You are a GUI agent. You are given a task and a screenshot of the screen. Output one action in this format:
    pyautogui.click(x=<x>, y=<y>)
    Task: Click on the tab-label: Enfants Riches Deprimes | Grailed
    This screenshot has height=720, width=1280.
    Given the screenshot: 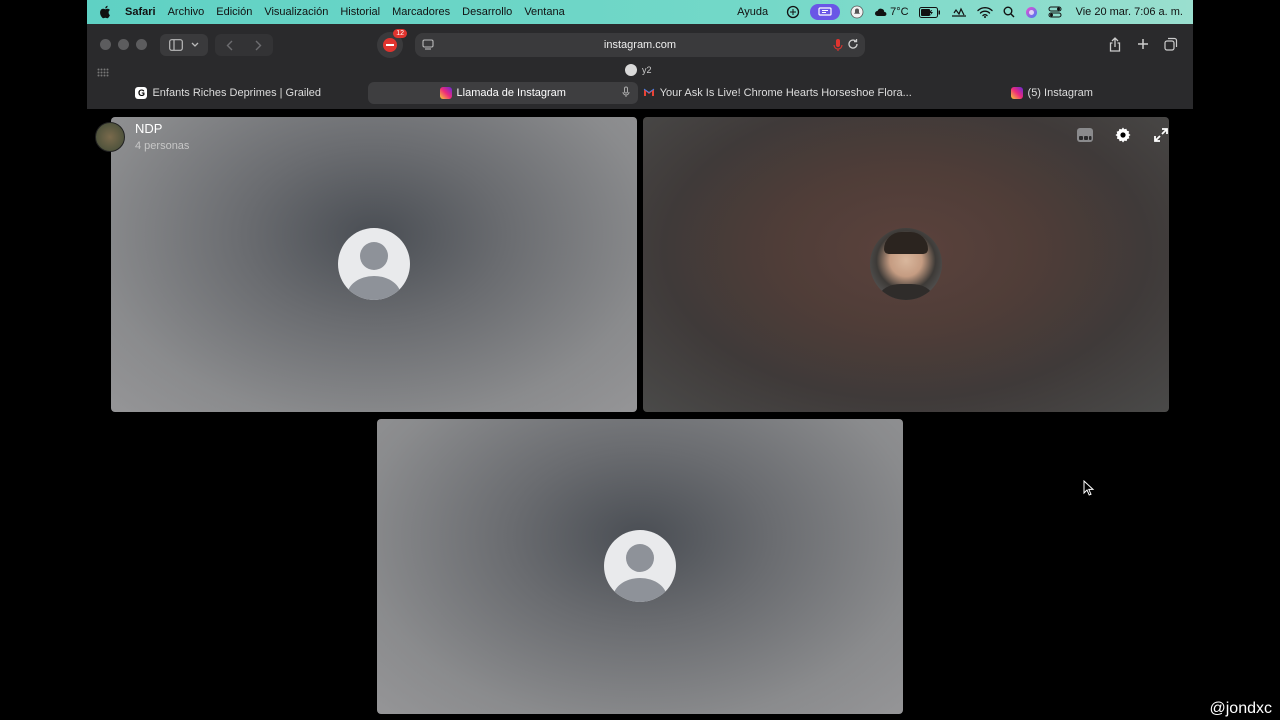 What is the action you would take?
    pyautogui.click(x=237, y=93)
    